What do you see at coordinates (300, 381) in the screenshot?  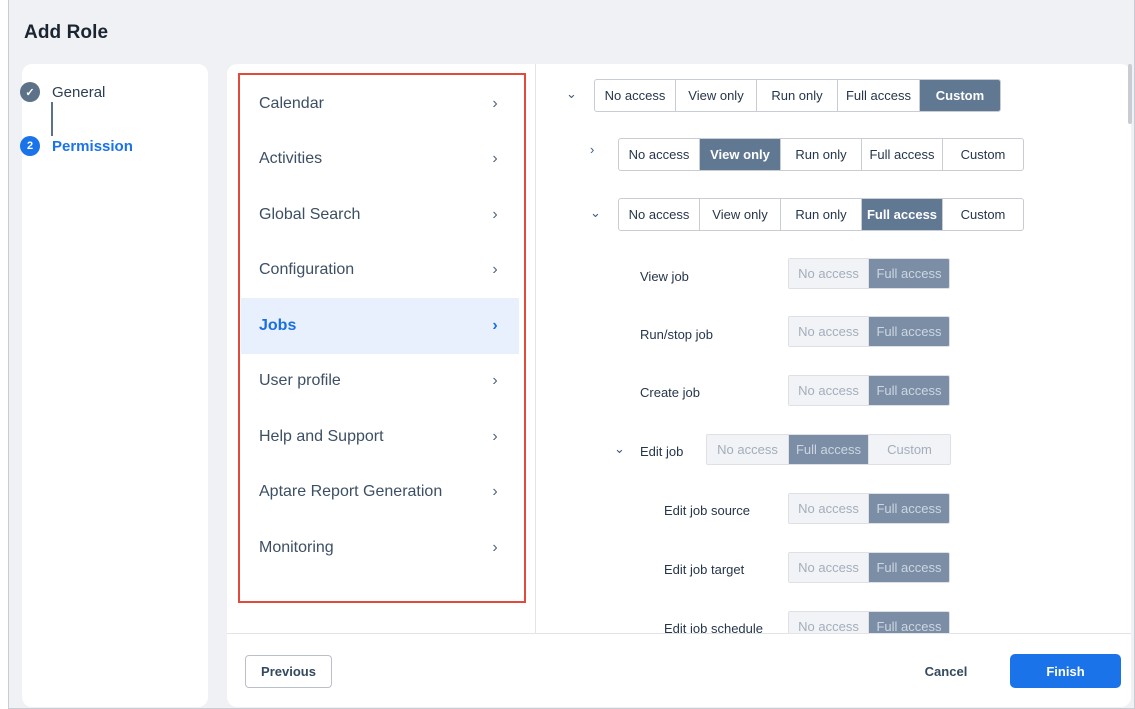 I see `category-label: User profile` at bounding box center [300, 381].